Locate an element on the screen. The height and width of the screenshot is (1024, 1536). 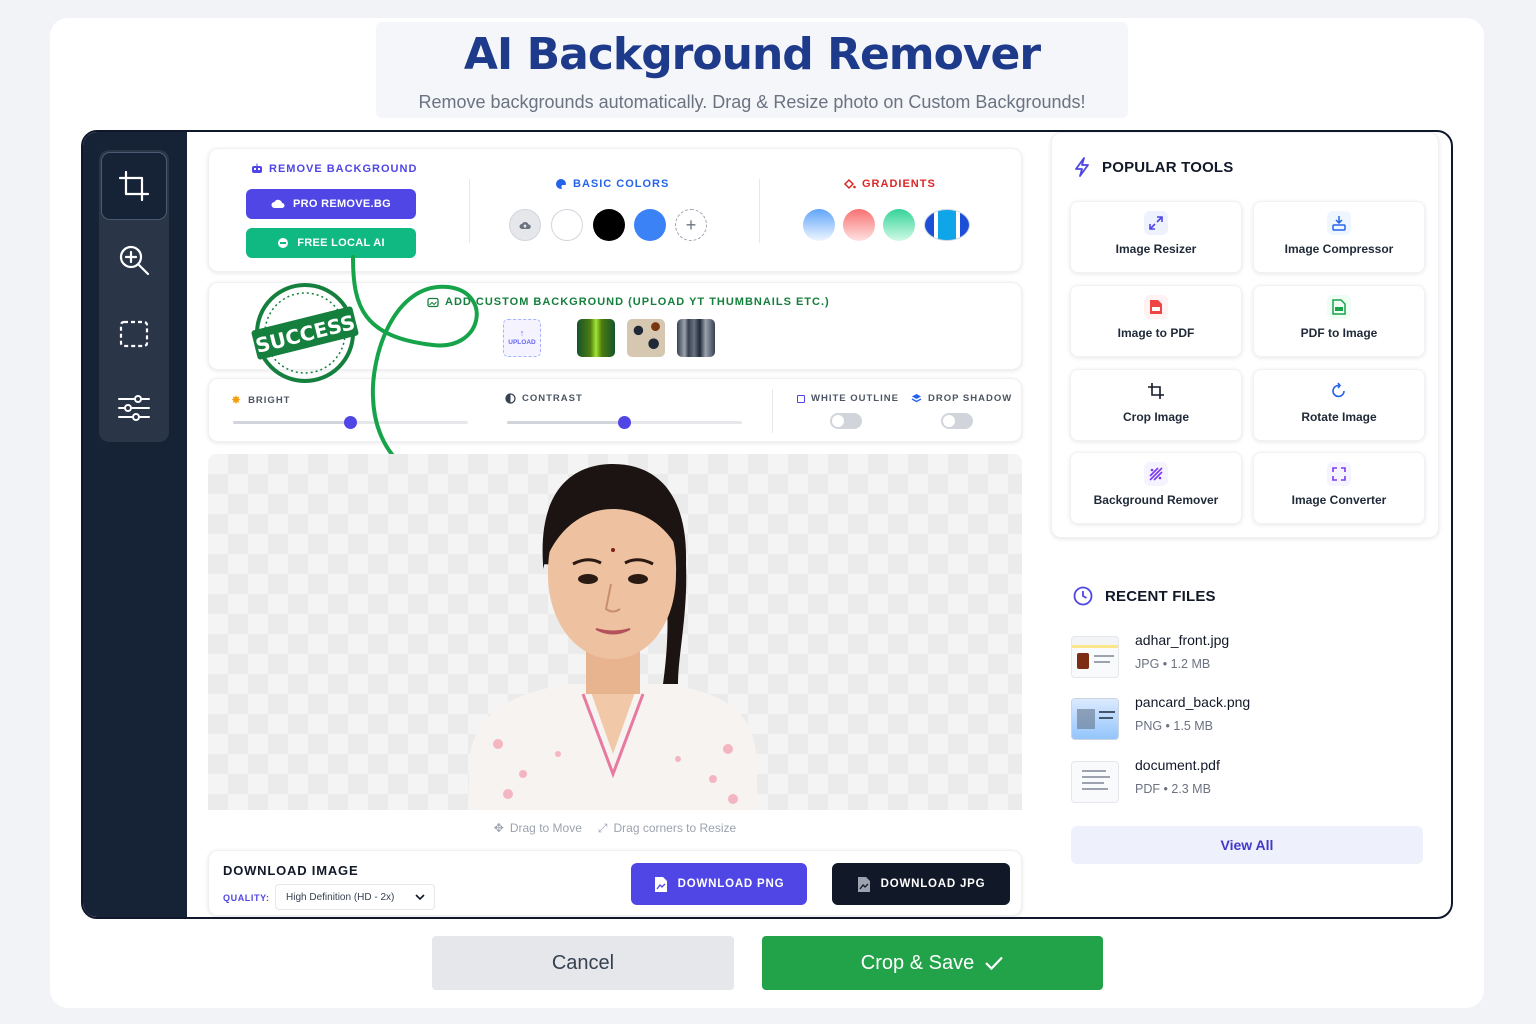
tool-image-converter: Image Converter is located at coordinates (1339, 488).